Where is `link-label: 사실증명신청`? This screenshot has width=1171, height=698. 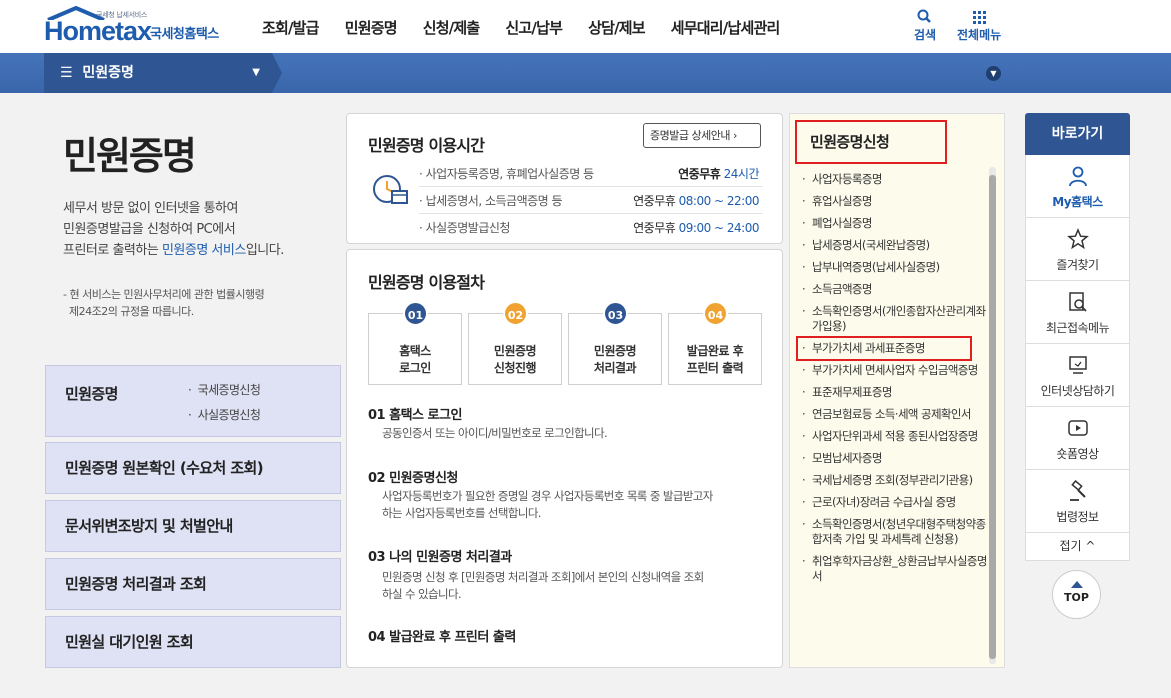 link-label: 사실증명신청 is located at coordinates (229, 415).